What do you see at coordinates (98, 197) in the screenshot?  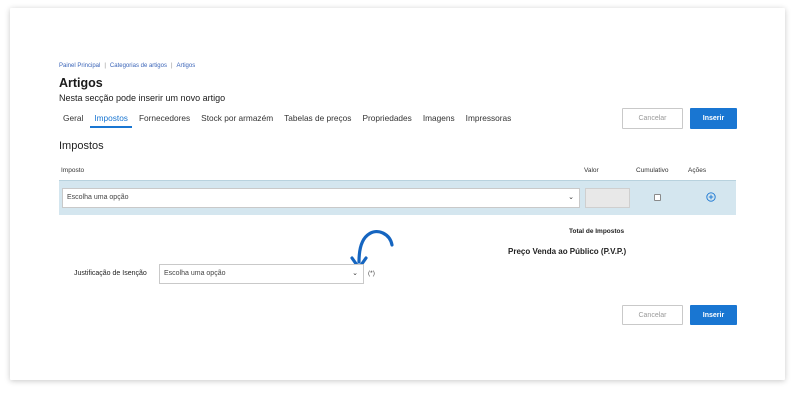 I see `tax-select-value: Escolha uma opção` at bounding box center [98, 197].